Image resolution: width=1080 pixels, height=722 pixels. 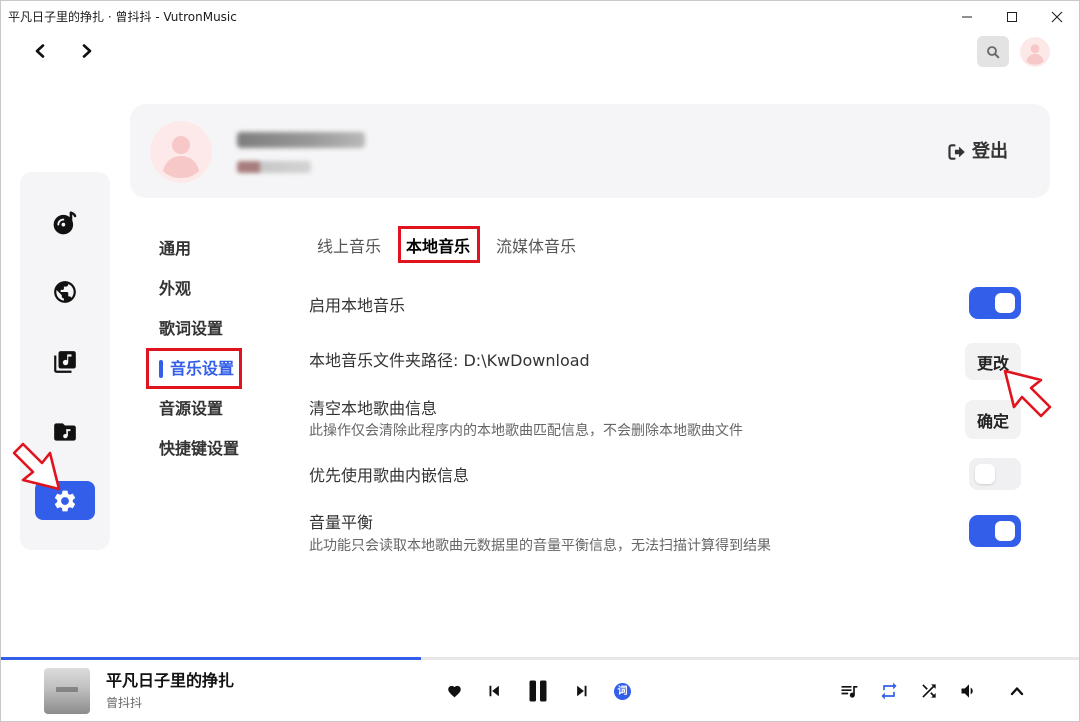 What do you see at coordinates (122, 17) in the screenshot?
I see `window-title: 平凡日子里的挣扎 · 曾抖抖 - VutronMusic` at bounding box center [122, 17].